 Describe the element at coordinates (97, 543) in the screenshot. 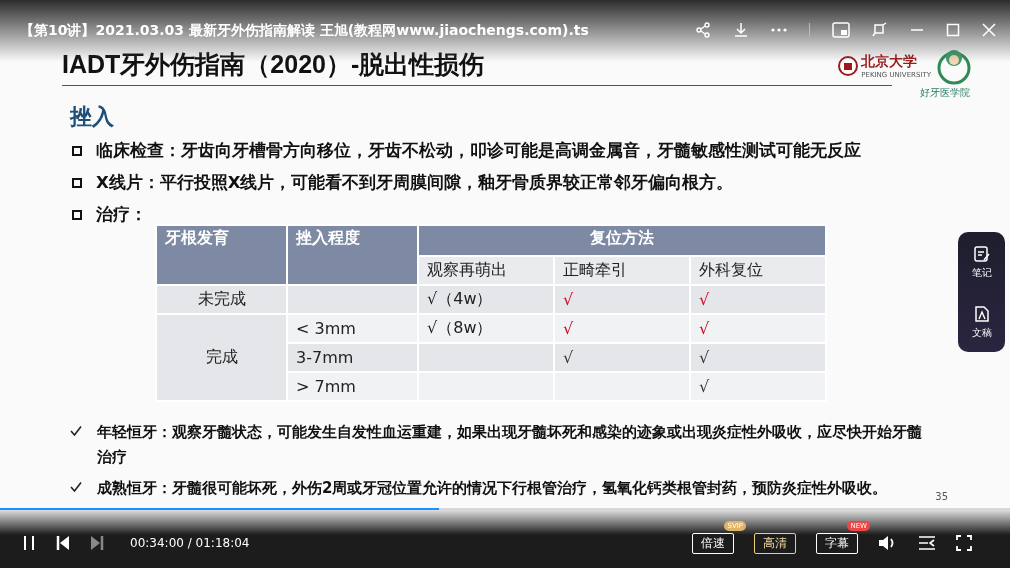

I see `next-icon` at that location.